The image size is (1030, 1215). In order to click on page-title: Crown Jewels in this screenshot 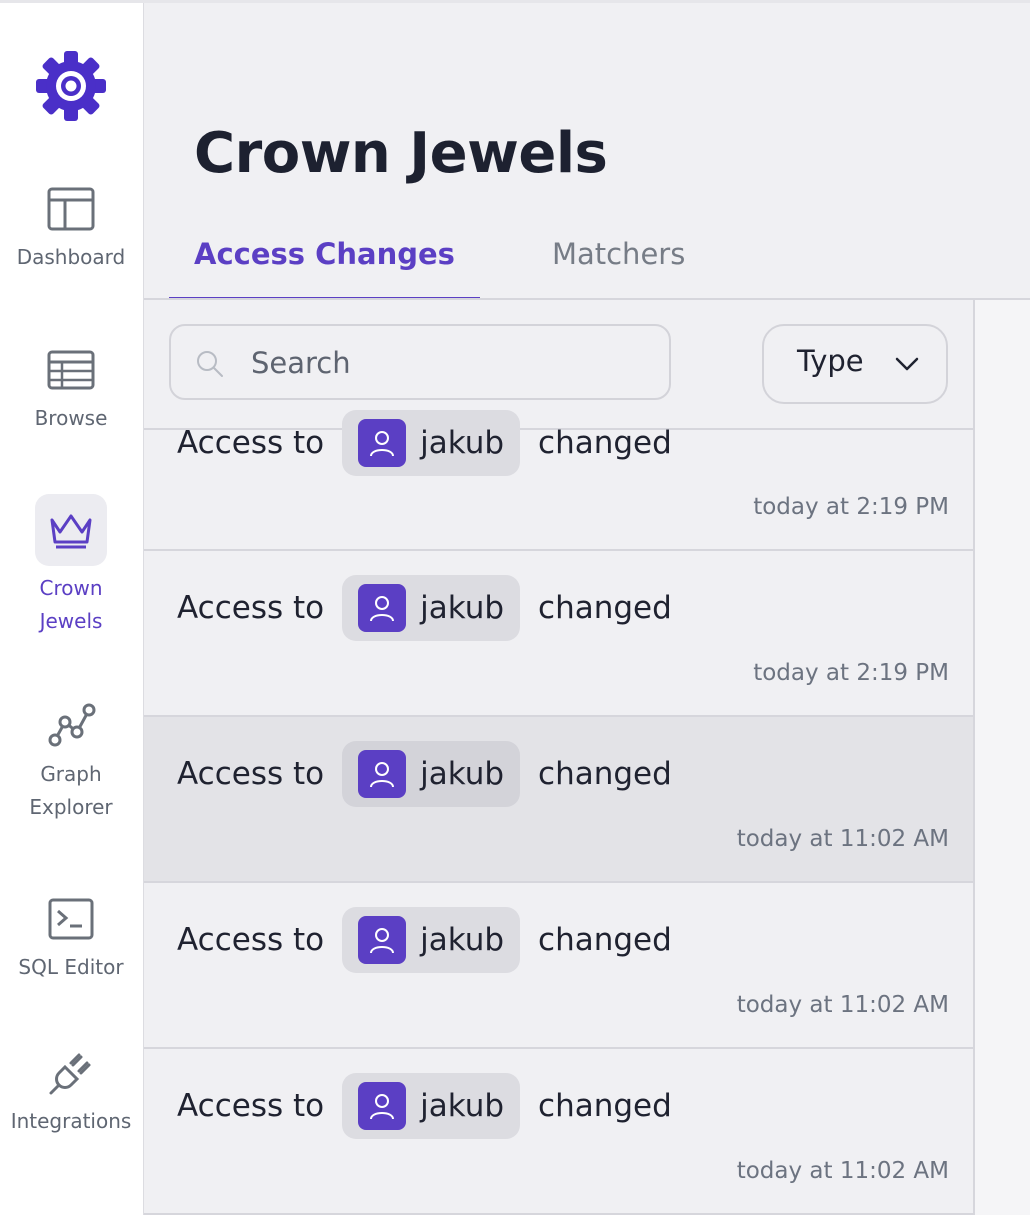, I will do `click(401, 153)`.